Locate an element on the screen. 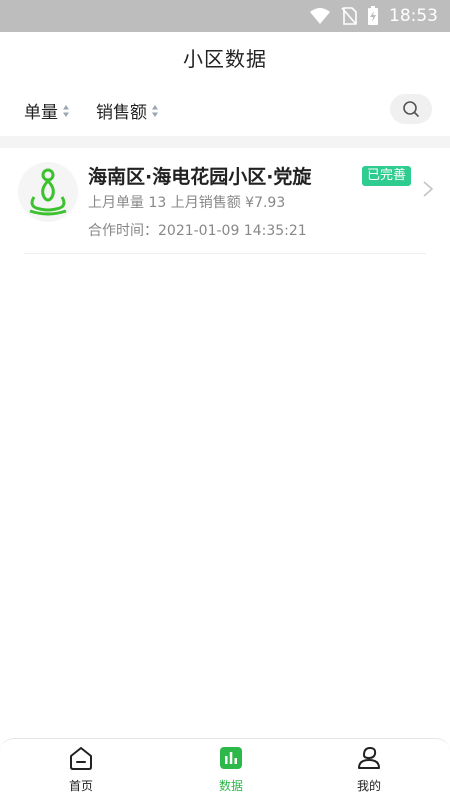 Image resolution: width=450 pixels, height=801 pixels. data-chart-icon is located at coordinates (231, 758).